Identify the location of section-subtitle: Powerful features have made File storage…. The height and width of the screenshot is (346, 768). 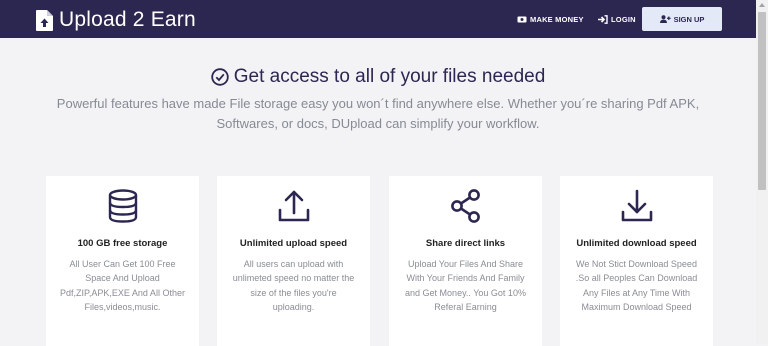
(378, 113).